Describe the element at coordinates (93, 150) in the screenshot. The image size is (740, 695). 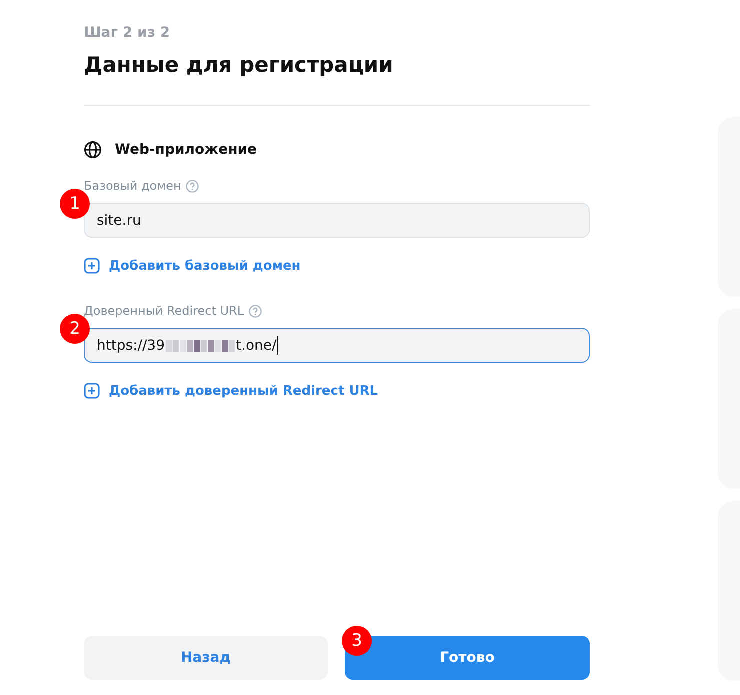
I see `globe-icon` at that location.